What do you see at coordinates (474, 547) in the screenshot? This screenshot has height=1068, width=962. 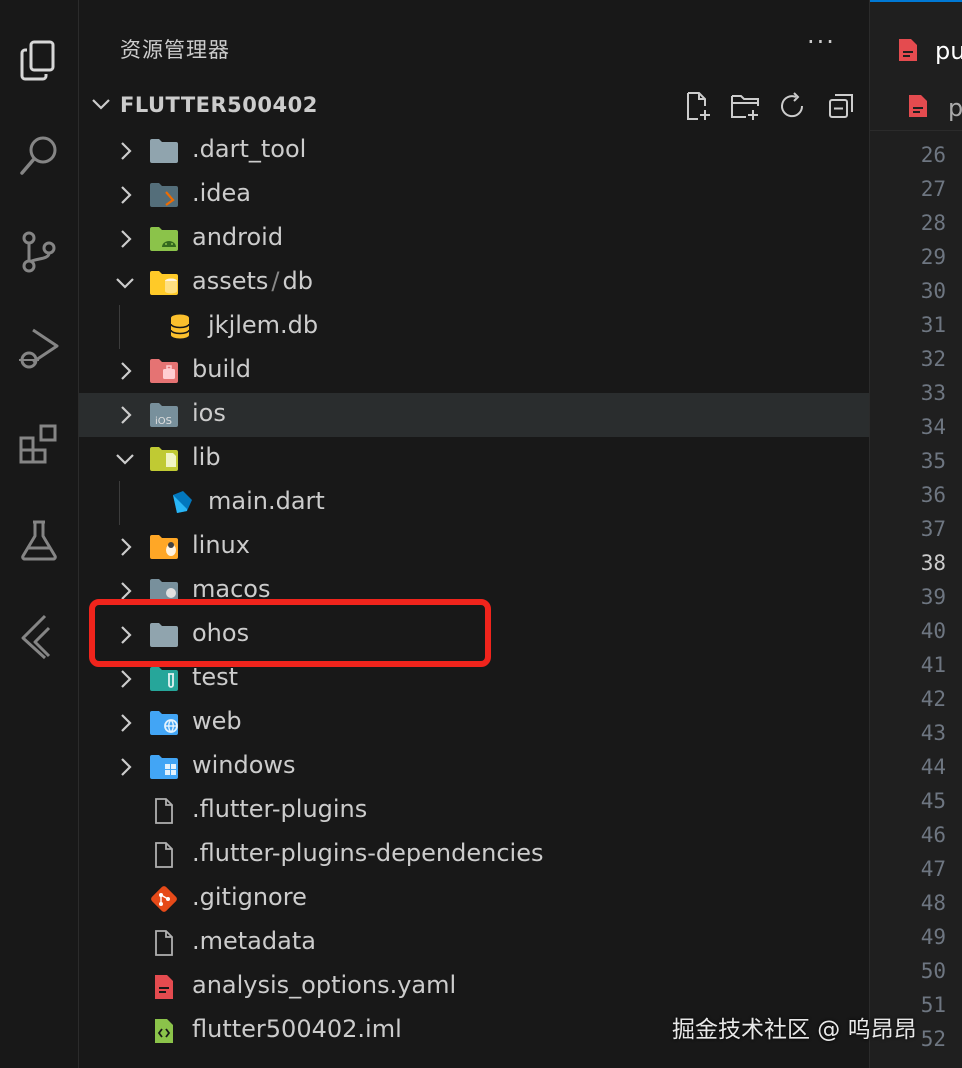 I see `folder-row: linux` at bounding box center [474, 547].